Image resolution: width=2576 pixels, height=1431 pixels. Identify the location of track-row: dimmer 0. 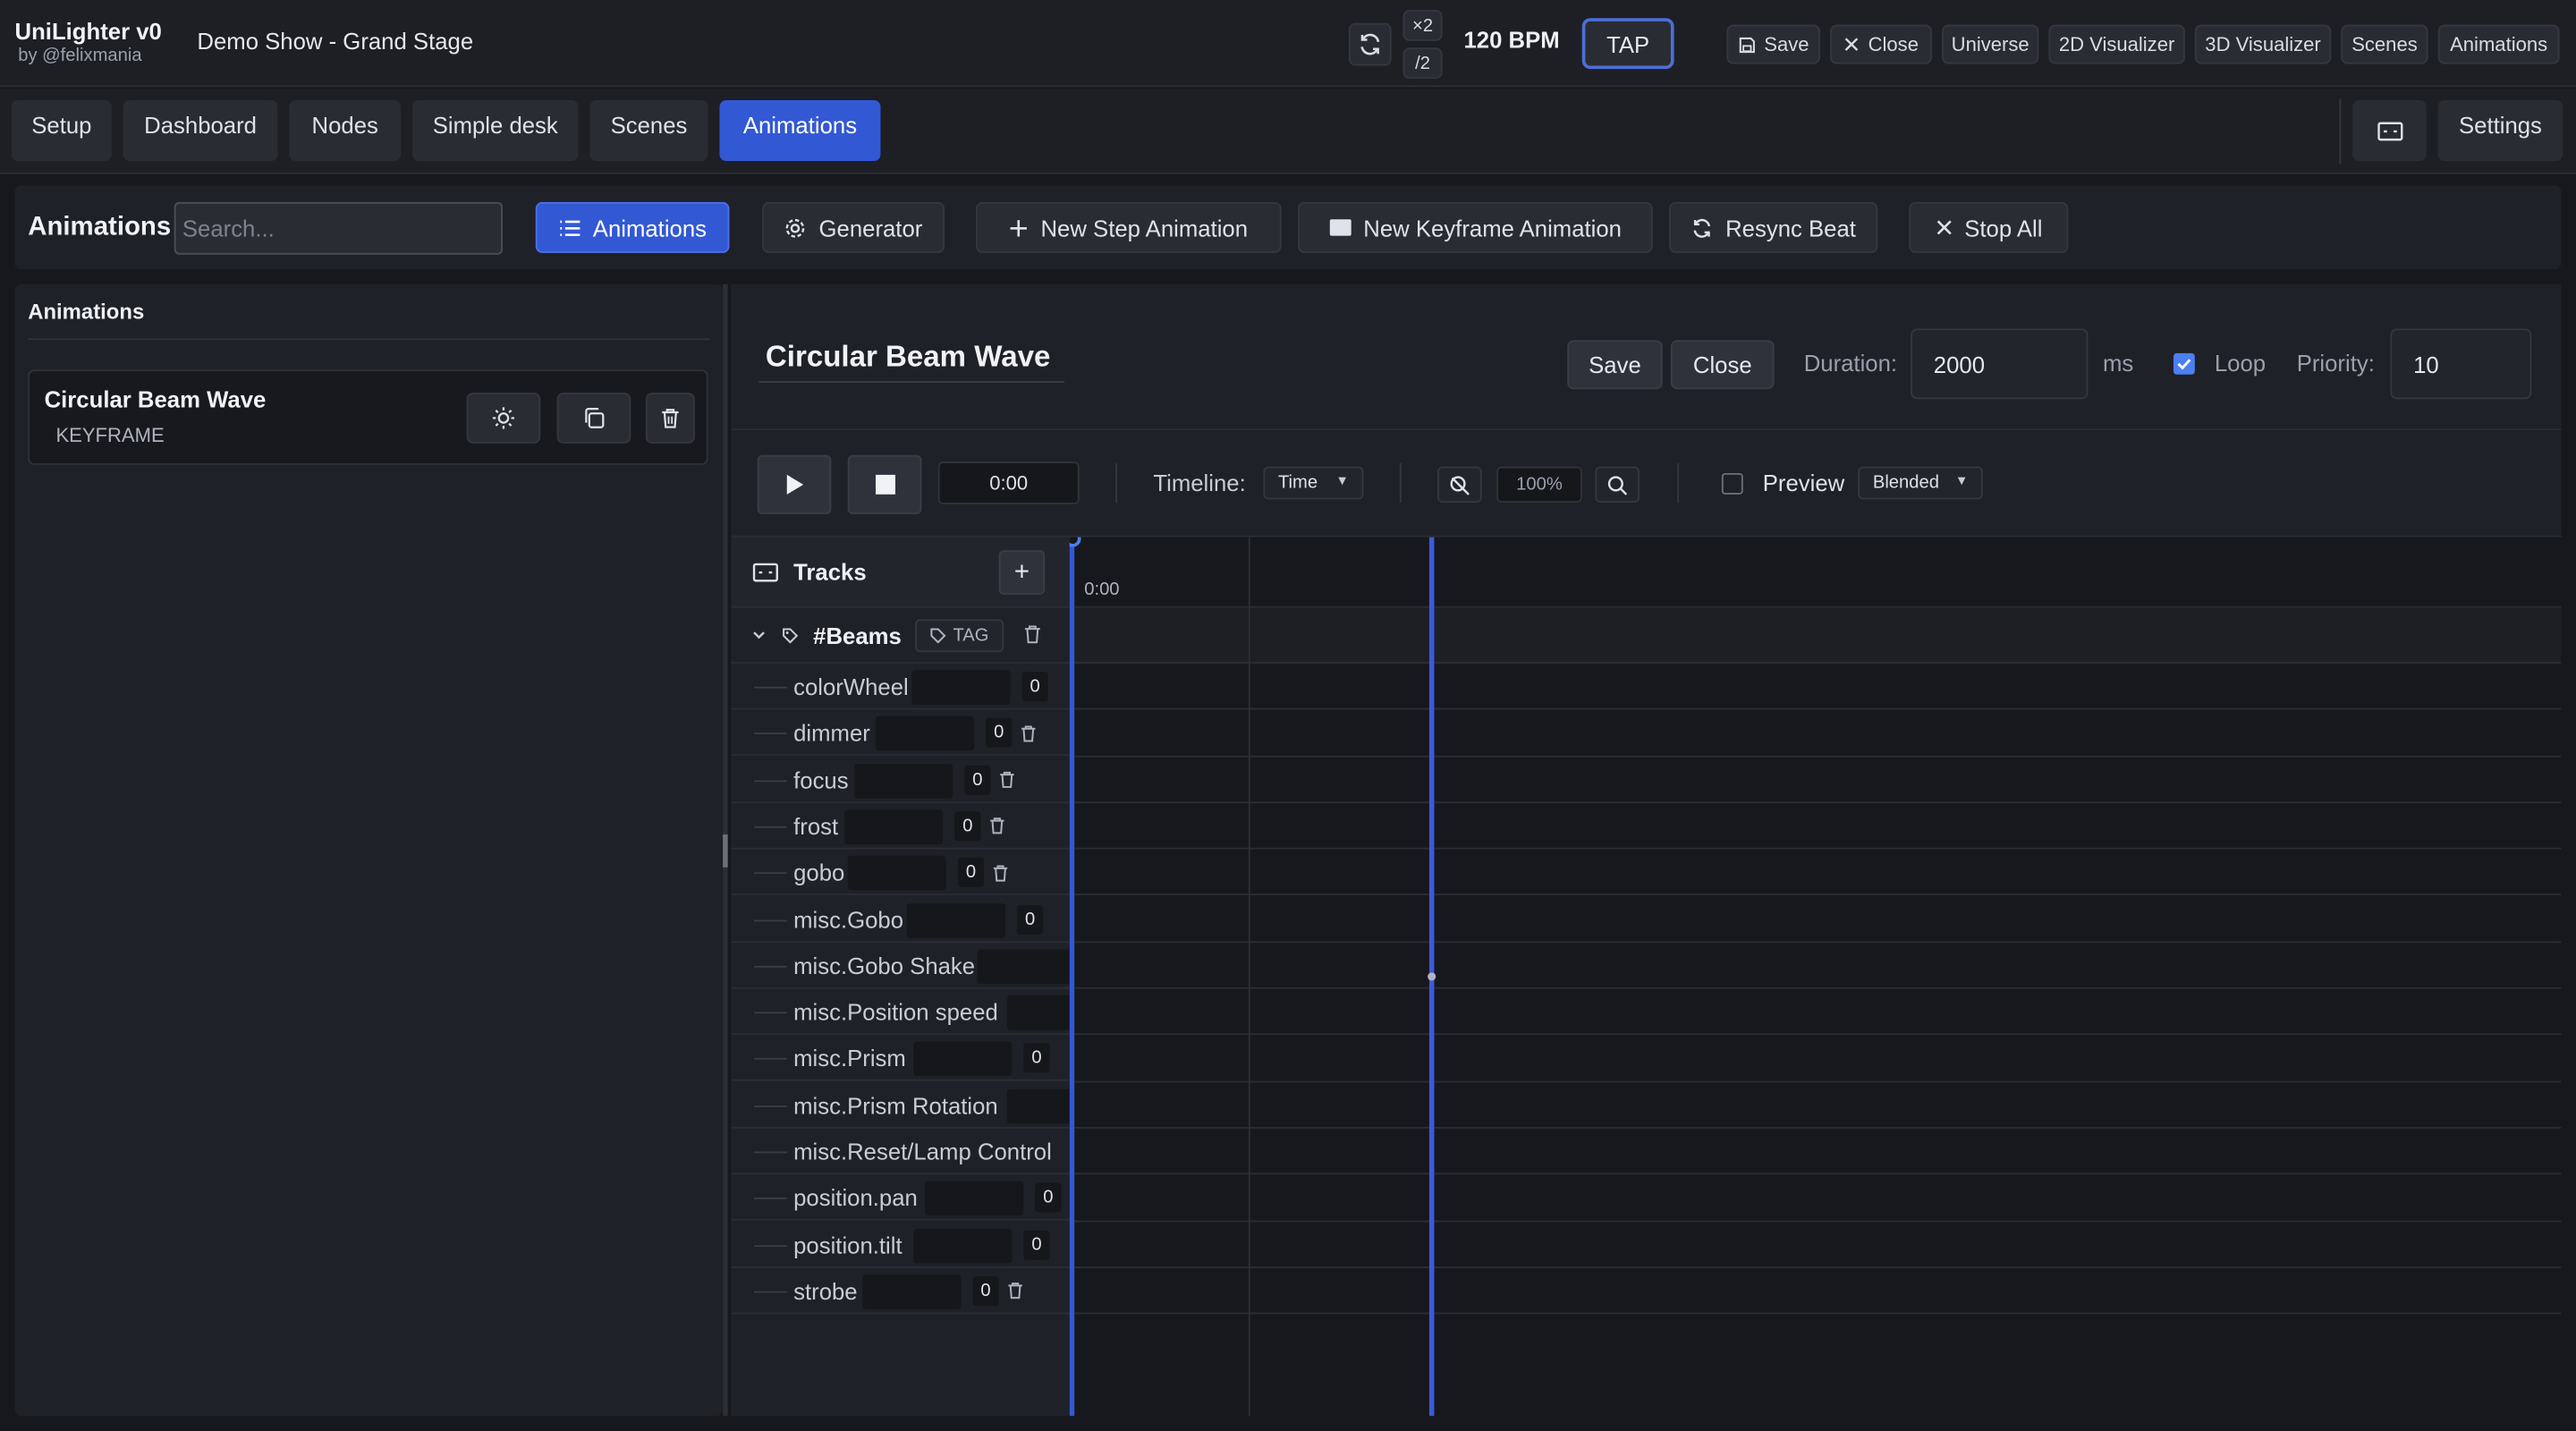
(900, 734).